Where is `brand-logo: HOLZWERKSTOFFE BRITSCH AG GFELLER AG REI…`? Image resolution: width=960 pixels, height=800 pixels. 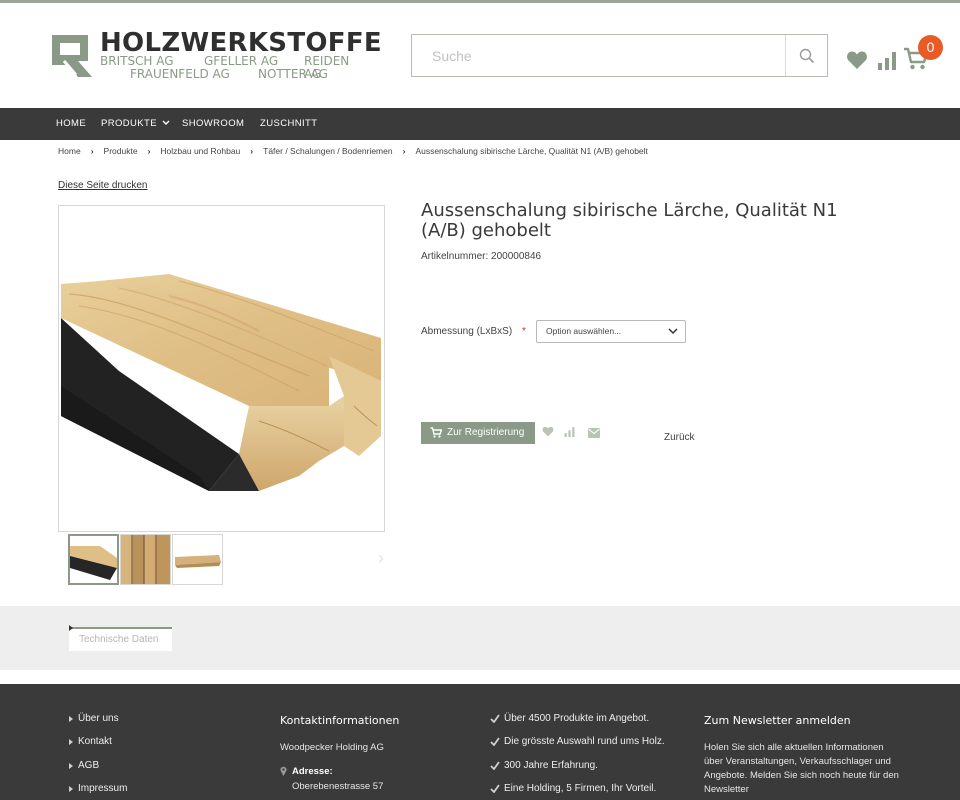
brand-logo: HOLZWERKSTOFFE BRITSCH AG GFELLER AG REI… is located at coordinates (215, 57).